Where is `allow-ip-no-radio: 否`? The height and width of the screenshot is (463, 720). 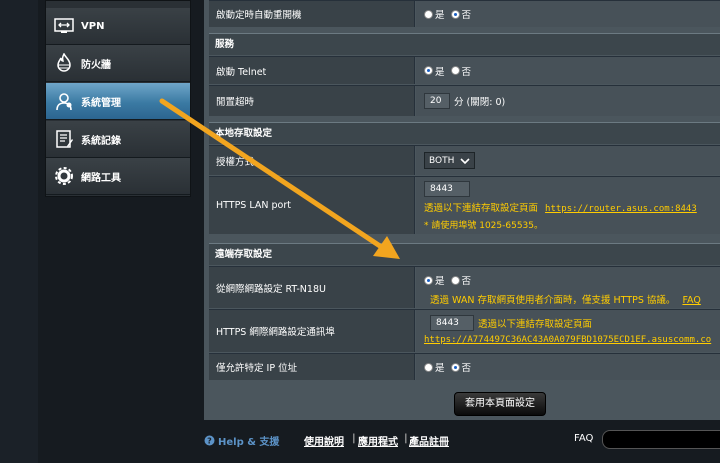 allow-ip-no-radio: 否 is located at coordinates (461, 367).